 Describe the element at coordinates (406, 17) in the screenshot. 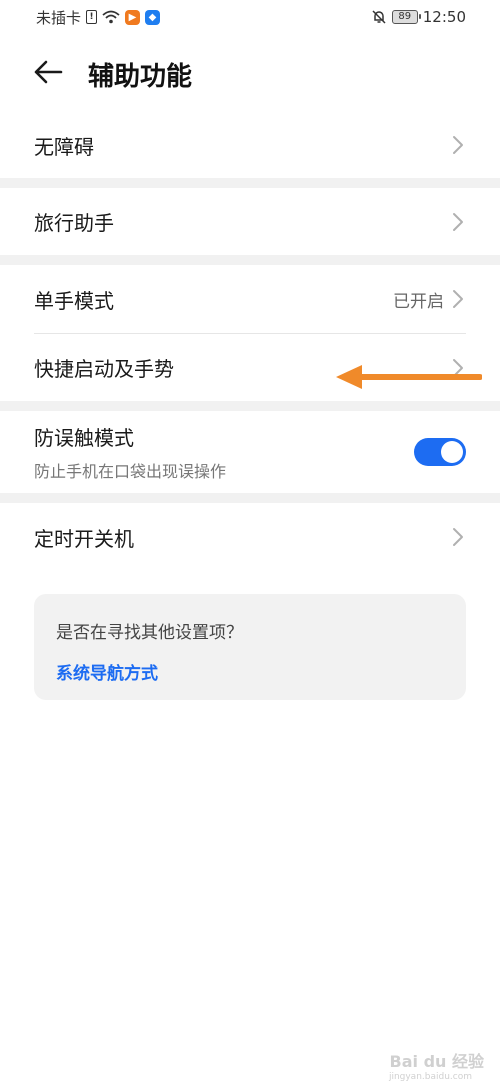

I see `battery-icon: 89` at that location.